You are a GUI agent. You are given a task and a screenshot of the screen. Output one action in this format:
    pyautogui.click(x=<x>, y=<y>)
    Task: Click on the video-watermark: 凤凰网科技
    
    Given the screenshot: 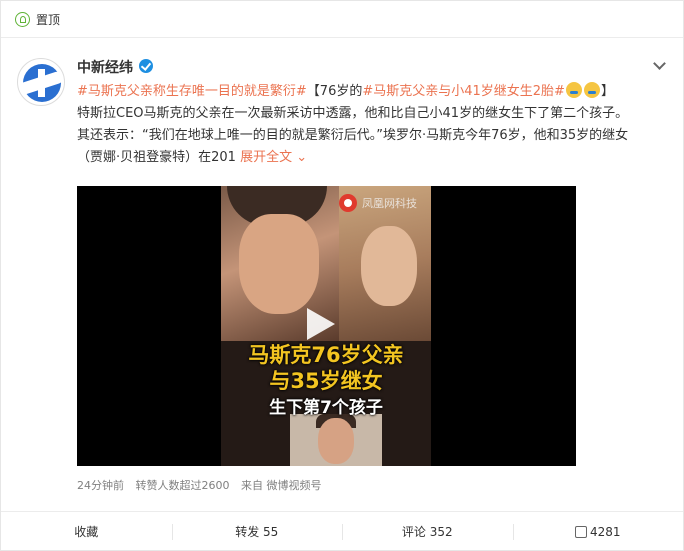 What is the action you would take?
    pyautogui.click(x=378, y=203)
    